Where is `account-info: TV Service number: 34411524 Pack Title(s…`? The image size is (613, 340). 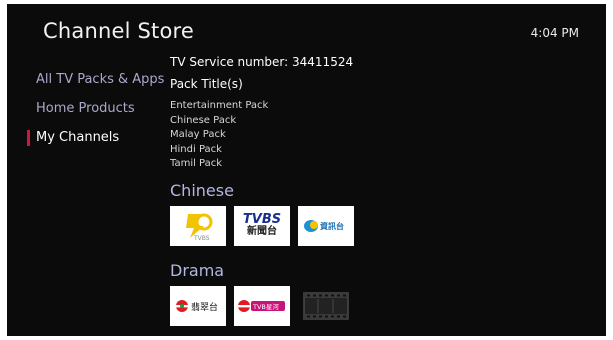
account-info: TV Service number: 34411524 Pack Title(s… is located at coordinates (261, 113).